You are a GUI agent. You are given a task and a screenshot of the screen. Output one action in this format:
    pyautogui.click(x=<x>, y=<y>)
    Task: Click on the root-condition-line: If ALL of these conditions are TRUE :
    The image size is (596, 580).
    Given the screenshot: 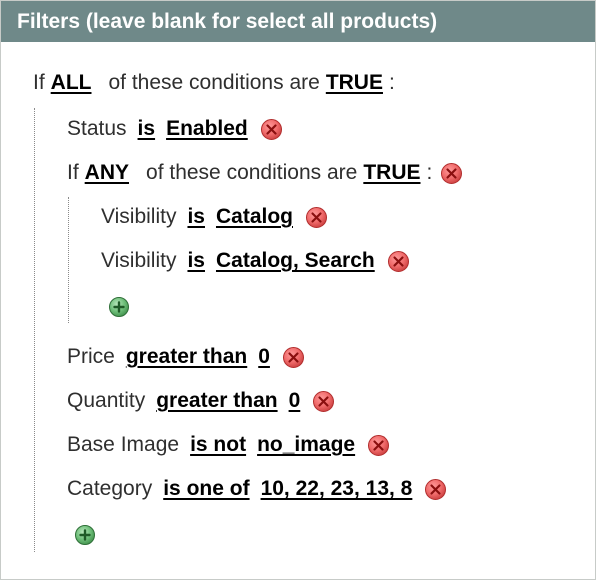 What is the action you would take?
    pyautogui.click(x=214, y=83)
    